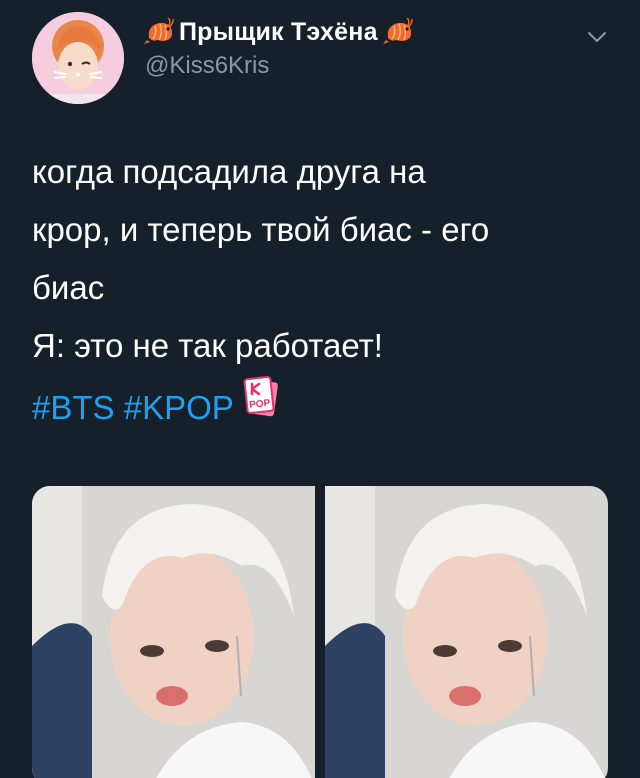  What do you see at coordinates (178, 407) in the screenshot?
I see `hashtag-kpop: #KPOP` at bounding box center [178, 407].